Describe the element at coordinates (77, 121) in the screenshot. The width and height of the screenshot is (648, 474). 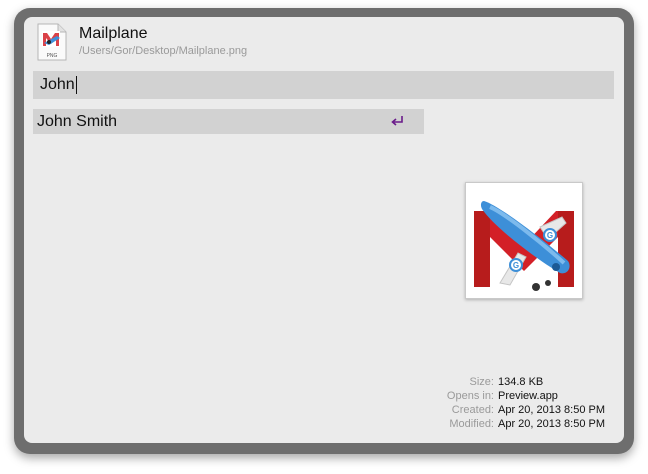
I see `result-item-label: John Smith` at that location.